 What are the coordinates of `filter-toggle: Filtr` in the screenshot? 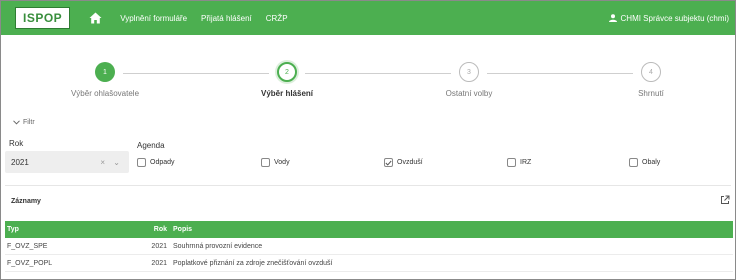 It's located at (24, 122).